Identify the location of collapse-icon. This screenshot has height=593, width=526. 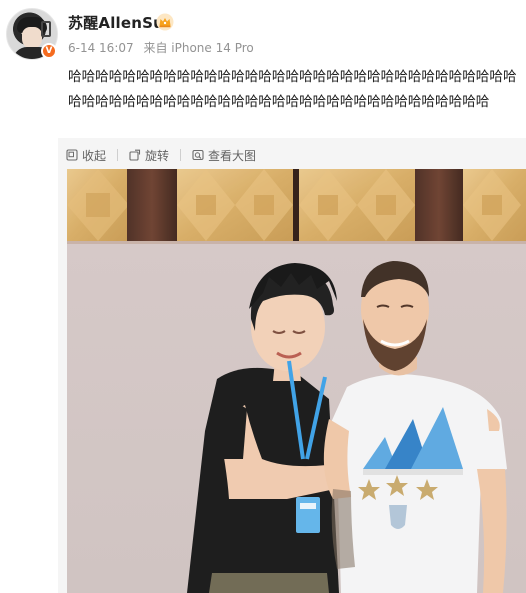
(72, 155).